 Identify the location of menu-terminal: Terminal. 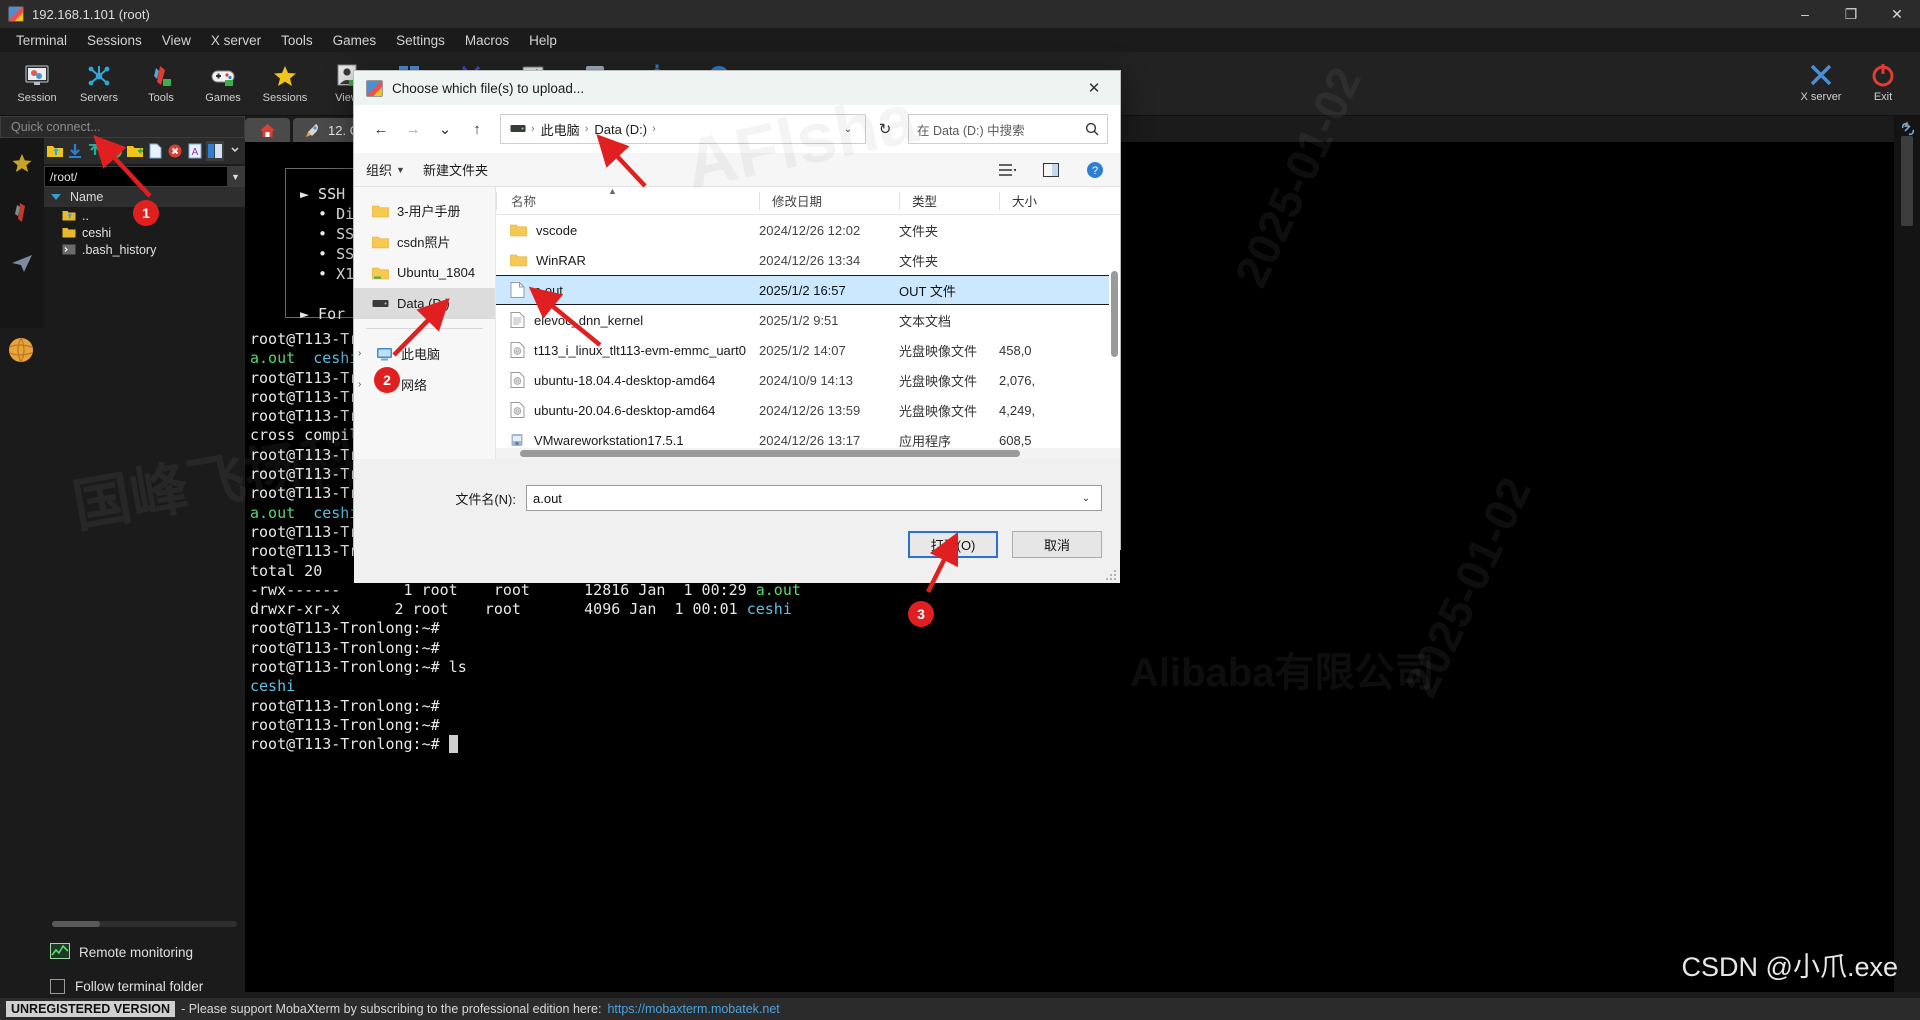
(41, 40).